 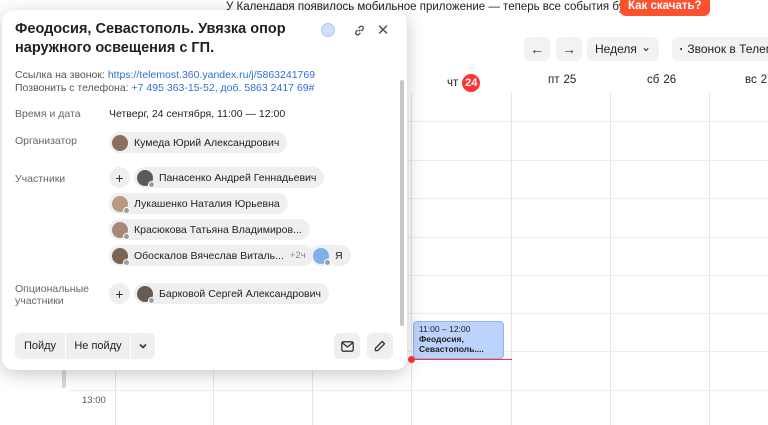 I want to click on close-button: ✕, so click(x=383, y=30).